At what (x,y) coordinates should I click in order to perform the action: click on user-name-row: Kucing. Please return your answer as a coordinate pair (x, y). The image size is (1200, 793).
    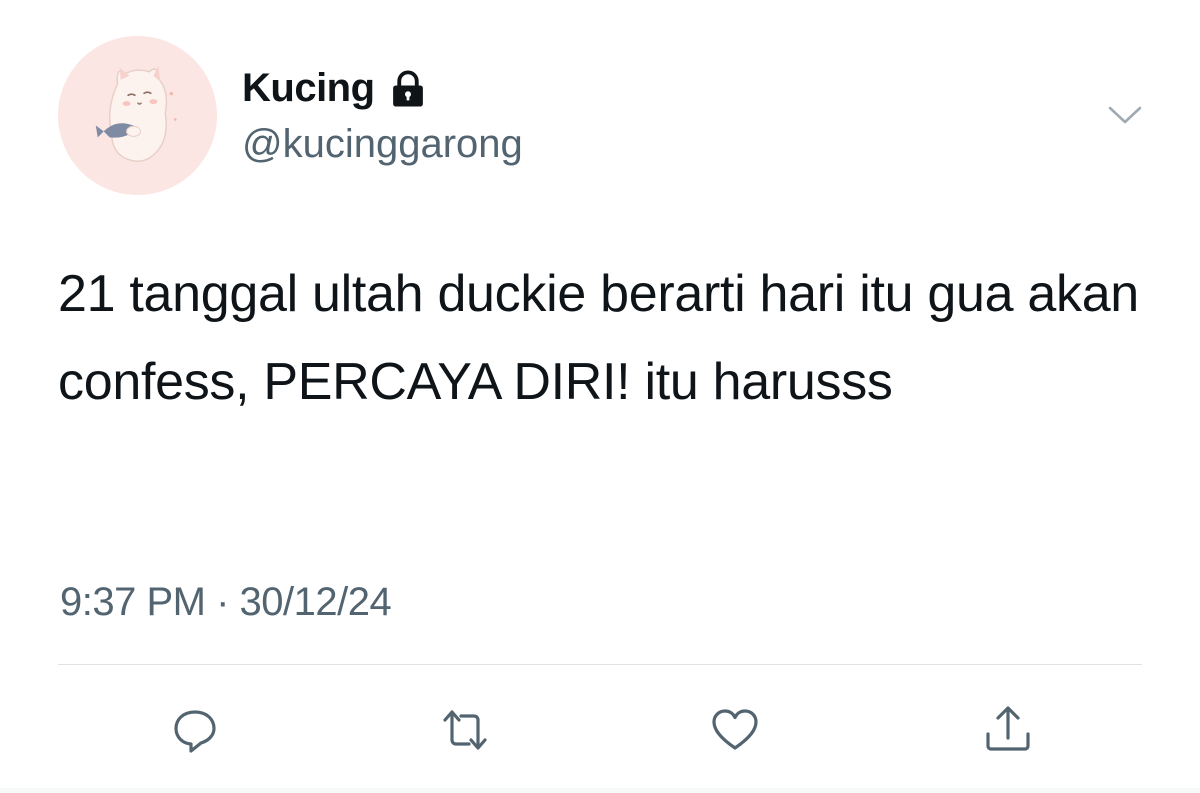
    Looking at the image, I should click on (335, 88).